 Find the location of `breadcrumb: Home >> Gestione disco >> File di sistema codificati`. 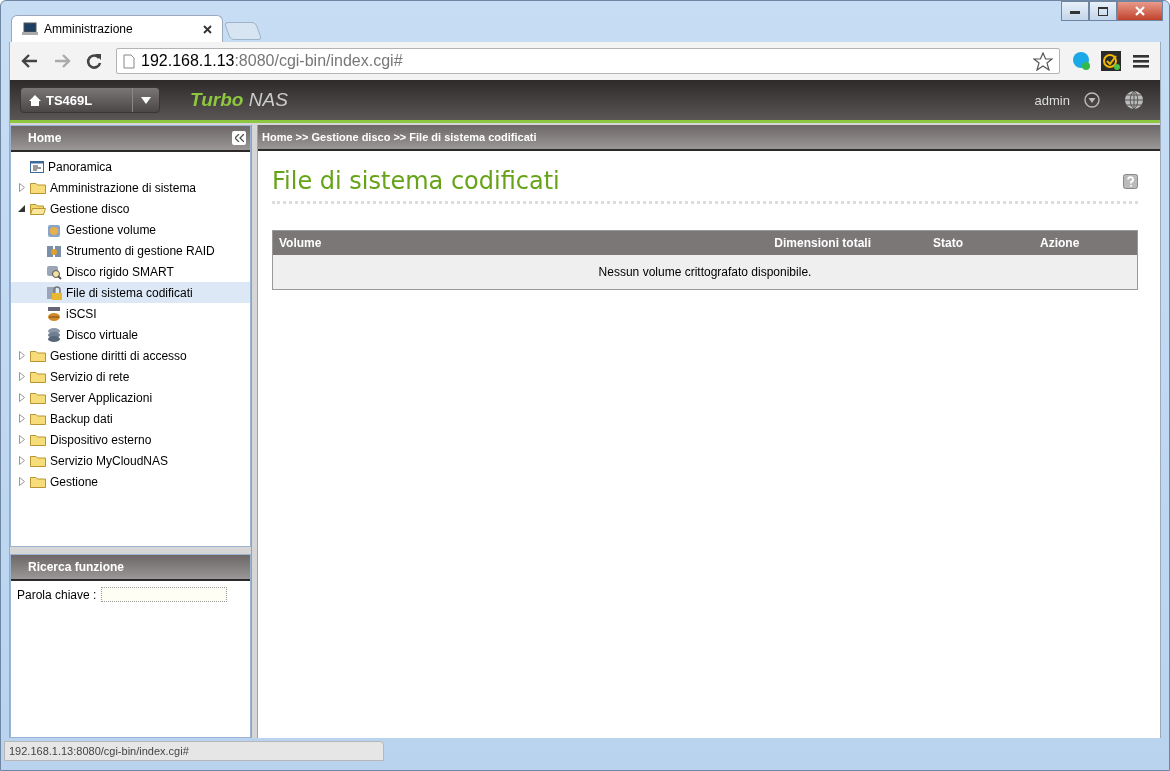

breadcrumb: Home >> Gestione disco >> File di sistema codificati is located at coordinates (709, 138).